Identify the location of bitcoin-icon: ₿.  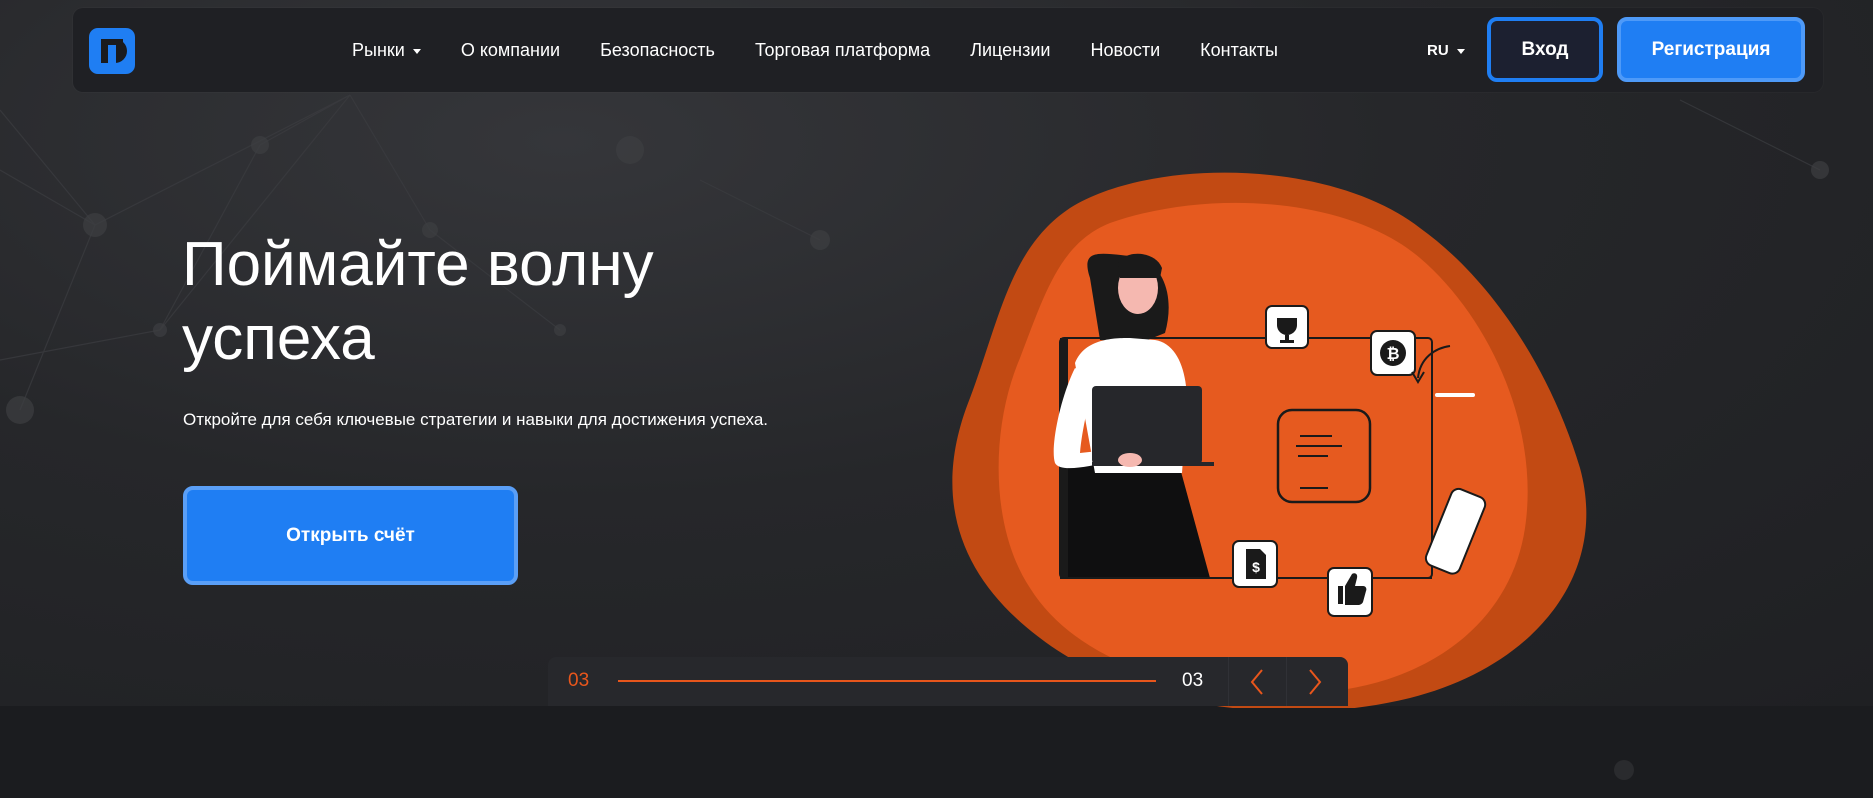
(1393, 353).